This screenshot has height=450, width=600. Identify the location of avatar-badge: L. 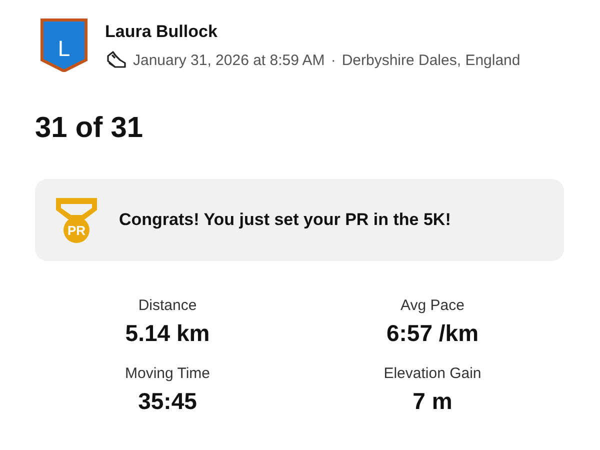
(64, 45).